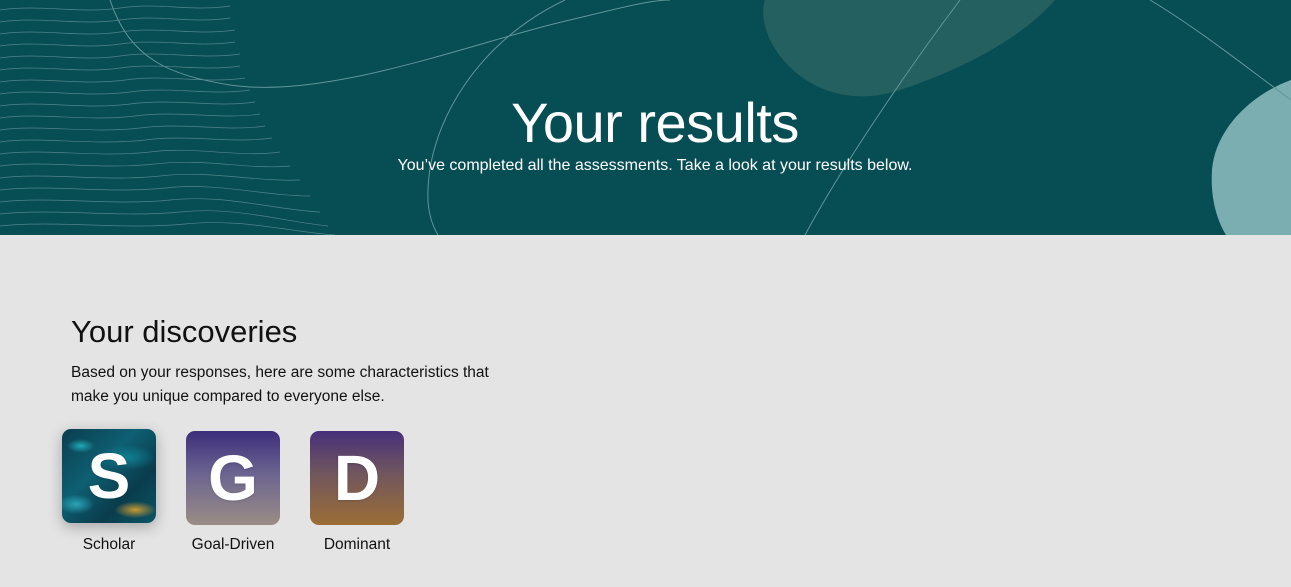  I want to click on trait-label-goal-driven: Goal-Driven, so click(233, 544).